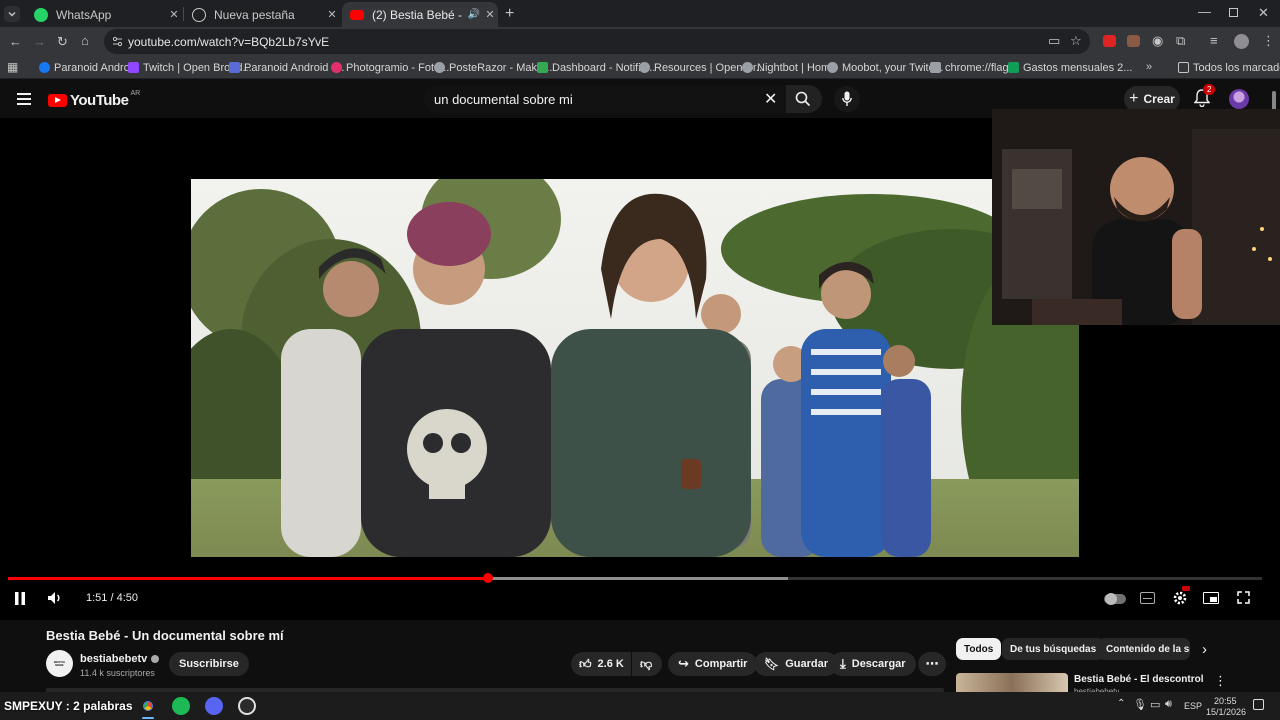 Image resolution: width=1280 pixels, height=720 pixels. What do you see at coordinates (979, 649) in the screenshot?
I see `chip-all: Todos` at bounding box center [979, 649].